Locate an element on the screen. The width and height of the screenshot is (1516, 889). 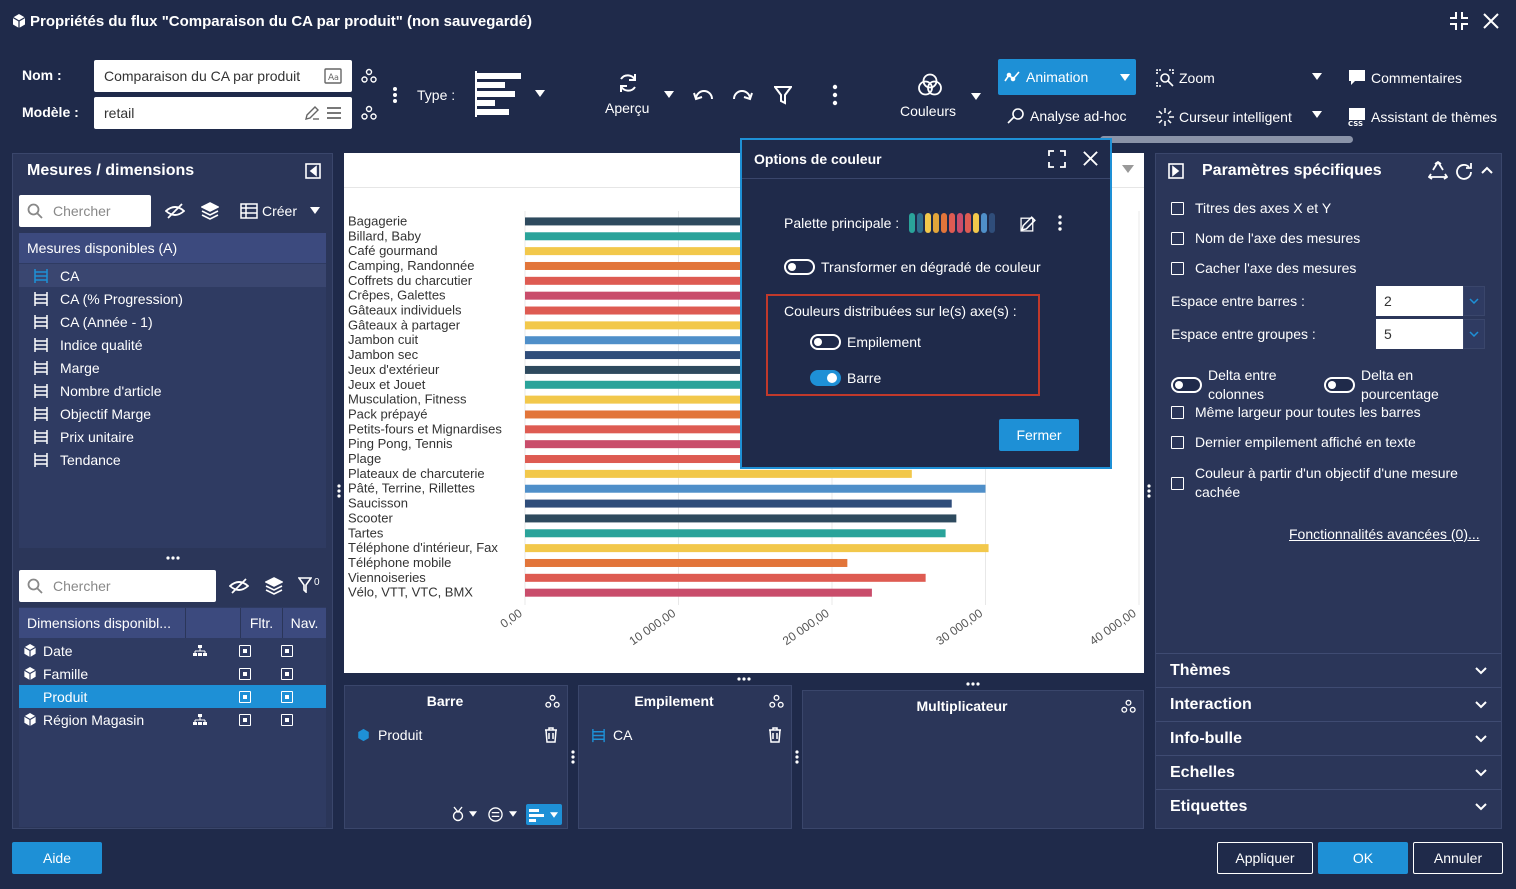
nav-column-header: Nav. is located at coordinates (304, 623).